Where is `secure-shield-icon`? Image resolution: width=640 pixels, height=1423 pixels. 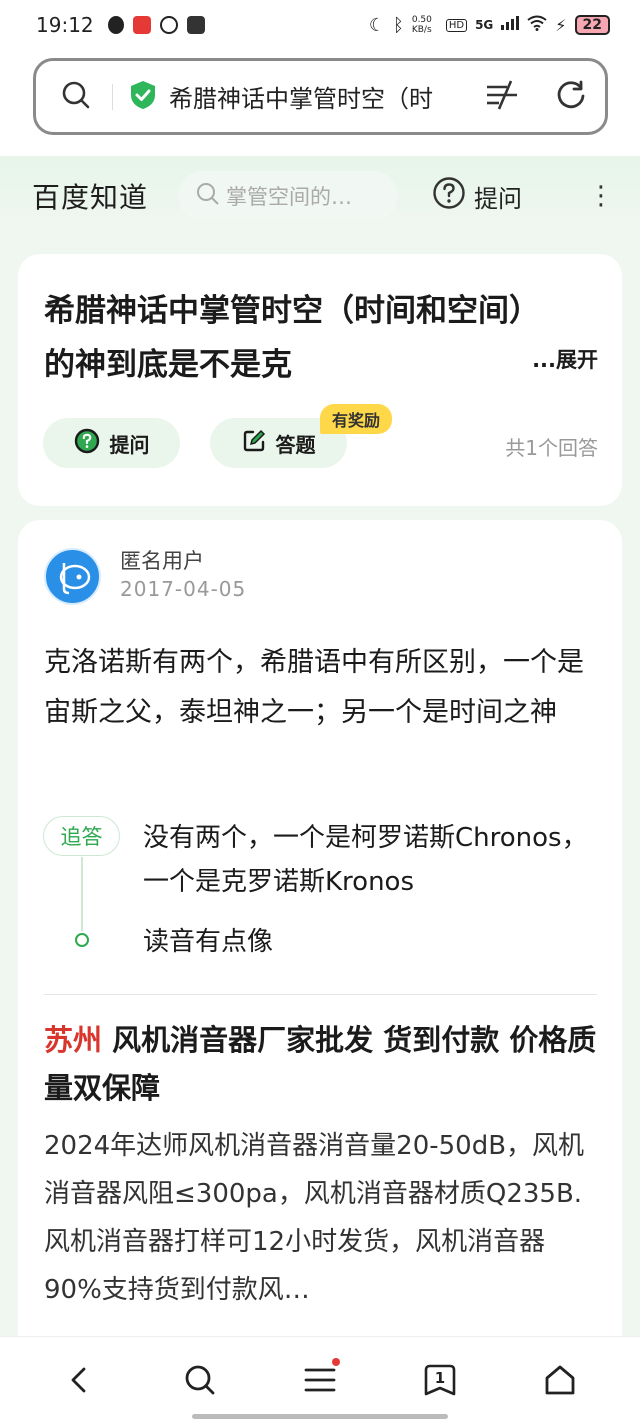
secure-shield-icon is located at coordinates (143, 97).